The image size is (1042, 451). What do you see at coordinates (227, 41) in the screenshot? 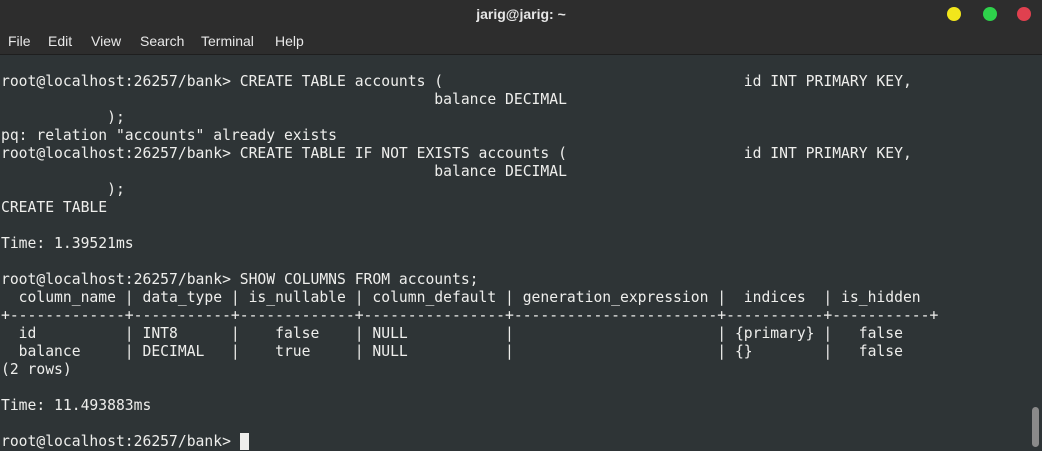
I see `menu-terminal: Terminal` at bounding box center [227, 41].